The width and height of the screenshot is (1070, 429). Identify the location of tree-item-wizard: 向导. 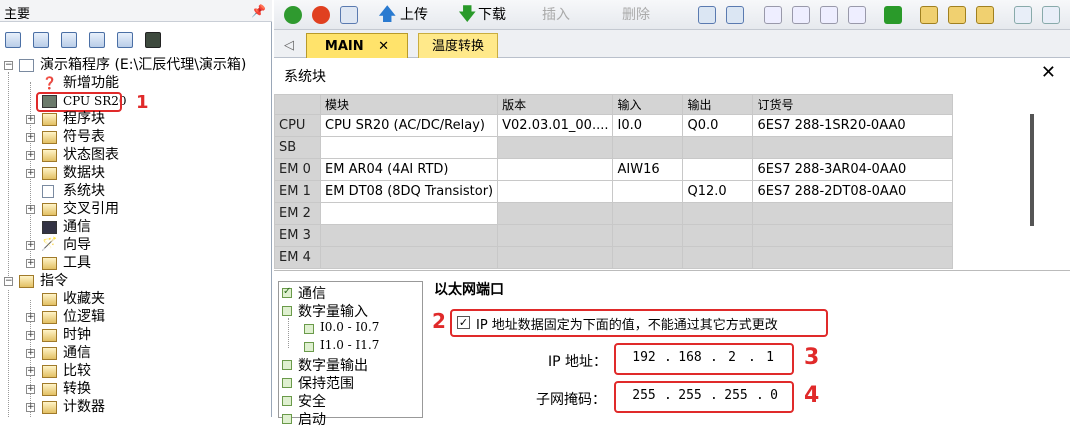
(77, 245).